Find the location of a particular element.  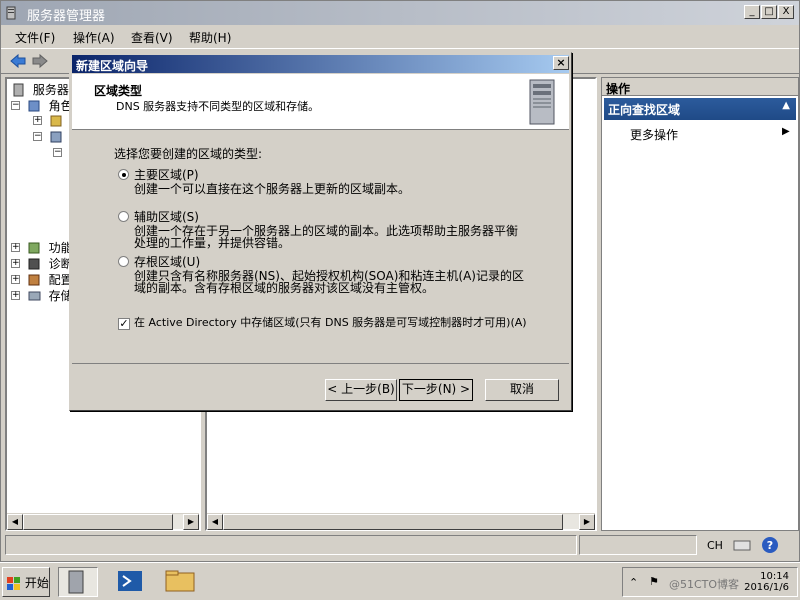

primary-zone-description: 创建一个可以直接在这个服务器上更新的区域副本。 is located at coordinates (272, 189).